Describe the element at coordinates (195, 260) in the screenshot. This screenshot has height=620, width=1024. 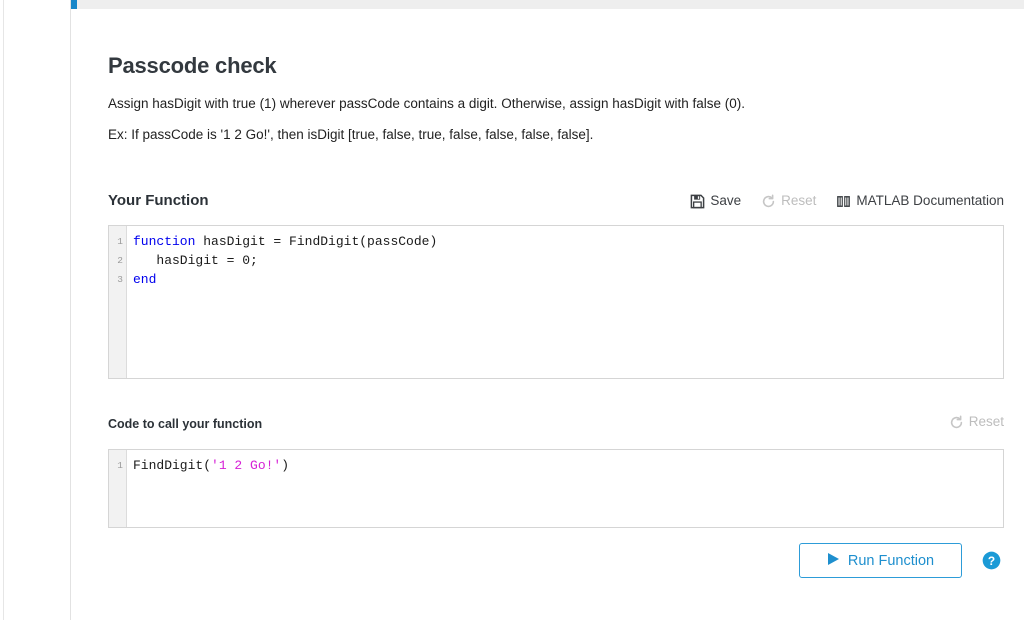
I see `code-line: hasDigit = 0;` at that location.